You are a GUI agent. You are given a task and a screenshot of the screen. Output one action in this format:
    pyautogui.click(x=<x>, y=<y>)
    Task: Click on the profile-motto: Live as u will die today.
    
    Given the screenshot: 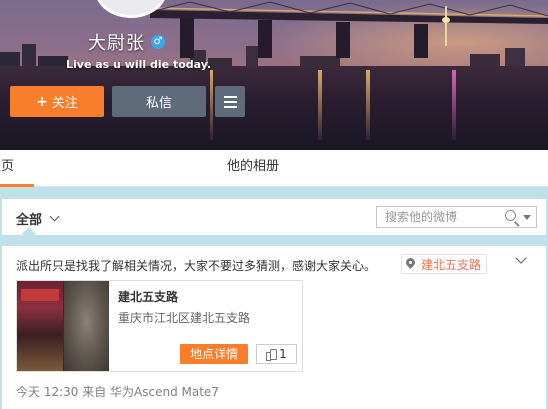 What is the action you would take?
    pyautogui.click(x=139, y=64)
    